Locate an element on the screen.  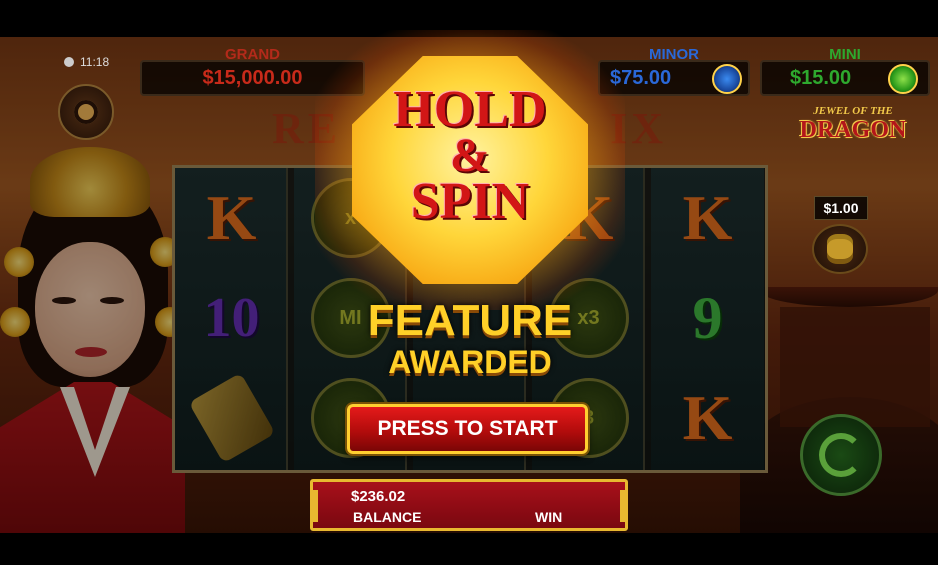
feature-line1: FEATURE is located at coordinates (470, 320).